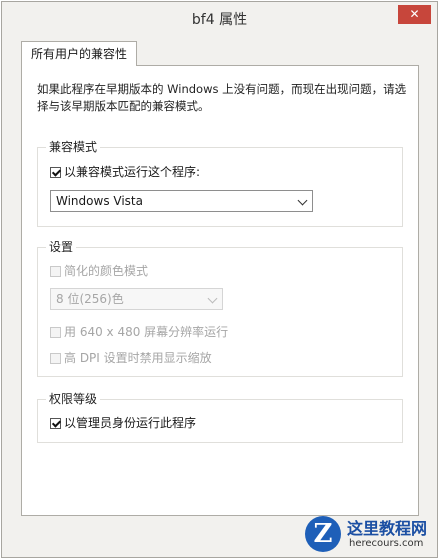  I want to click on title-bar: bf4 属性 ✕, so click(219, 18).